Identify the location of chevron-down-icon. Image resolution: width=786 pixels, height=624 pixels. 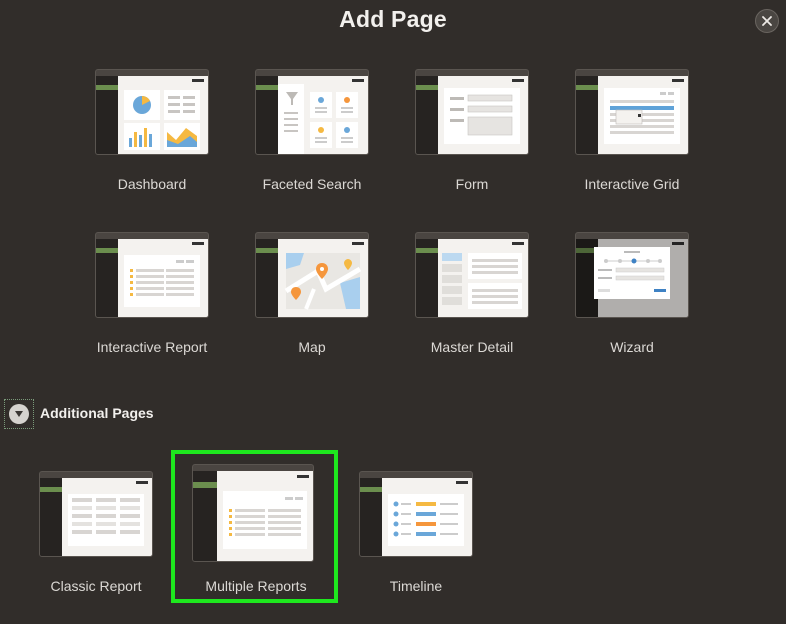
(19, 414).